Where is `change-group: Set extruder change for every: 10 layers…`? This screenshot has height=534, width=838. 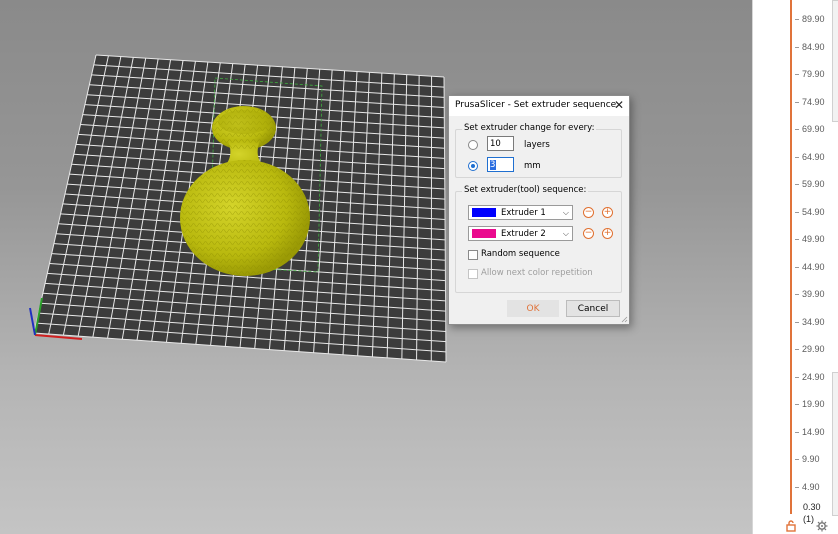
change-group: Set extruder change for every: 10 layers… is located at coordinates (538, 150).